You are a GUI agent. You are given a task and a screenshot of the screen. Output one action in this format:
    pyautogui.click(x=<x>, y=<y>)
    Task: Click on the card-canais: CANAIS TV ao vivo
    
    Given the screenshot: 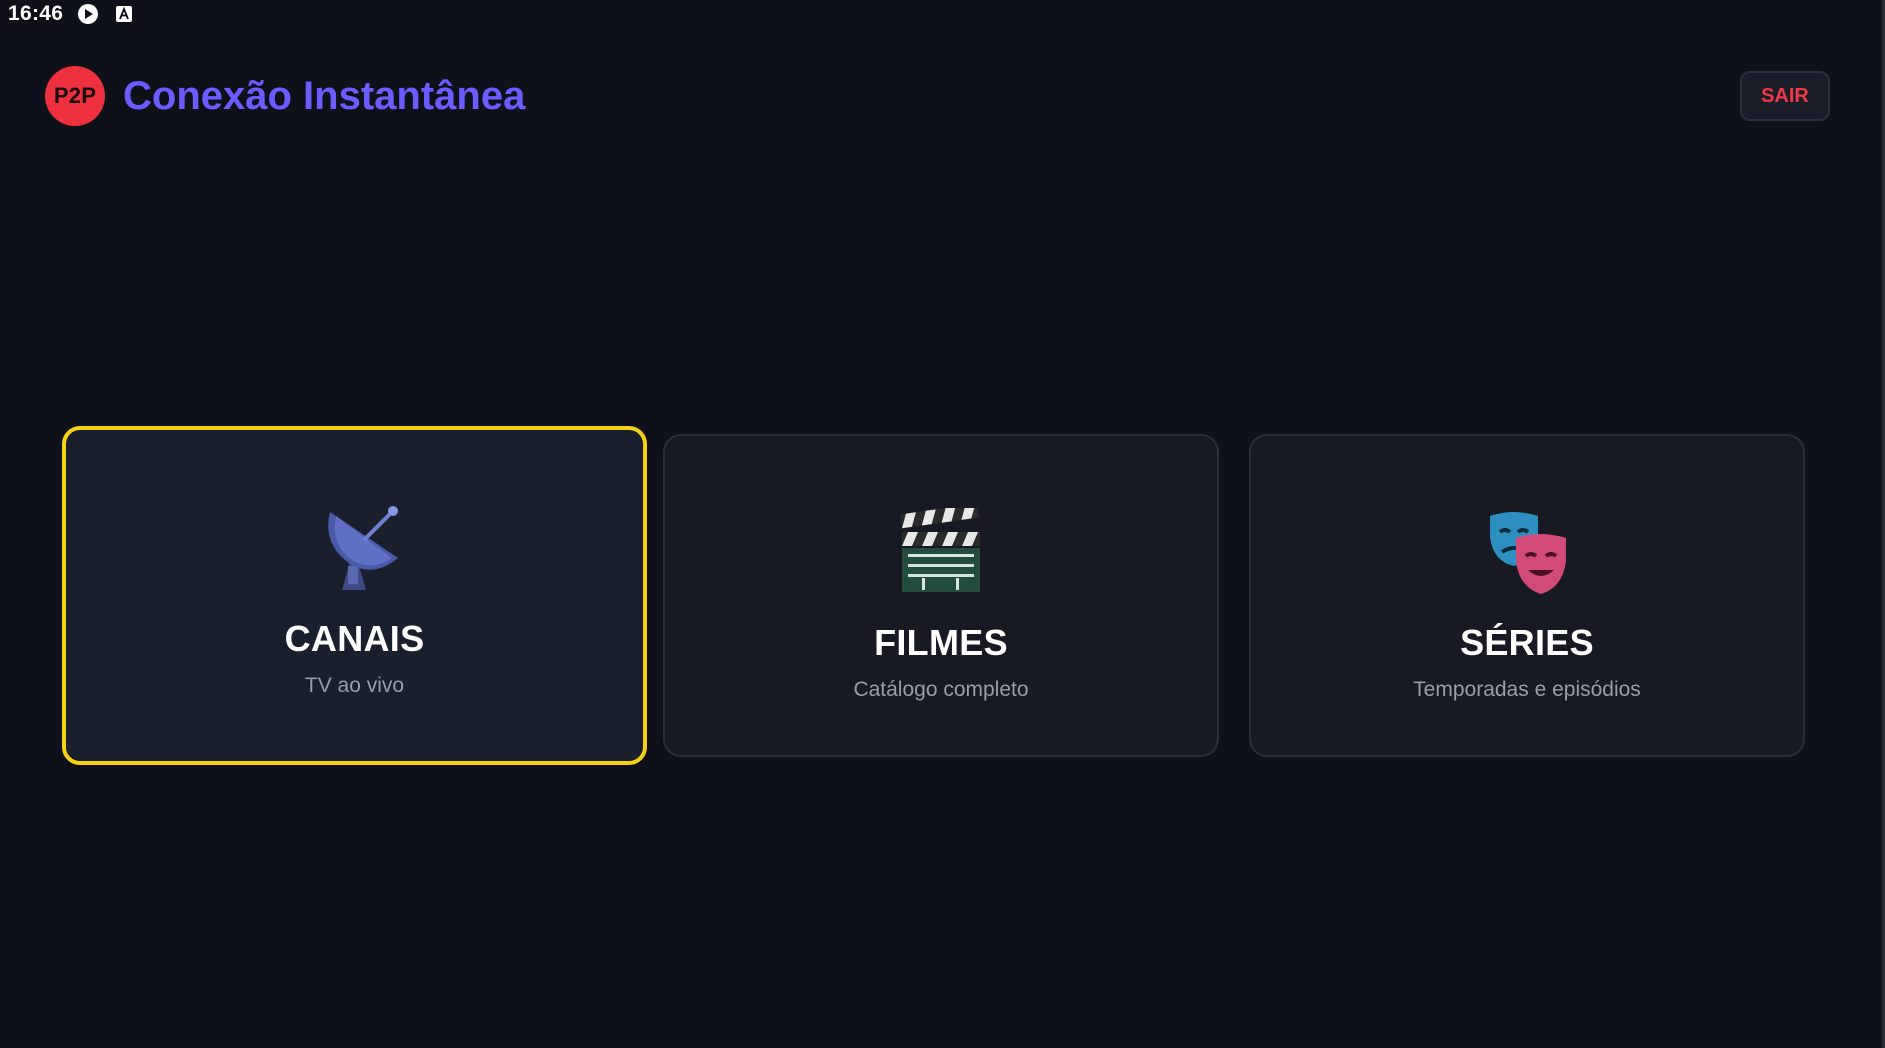 What is the action you would take?
    pyautogui.click(x=354, y=595)
    